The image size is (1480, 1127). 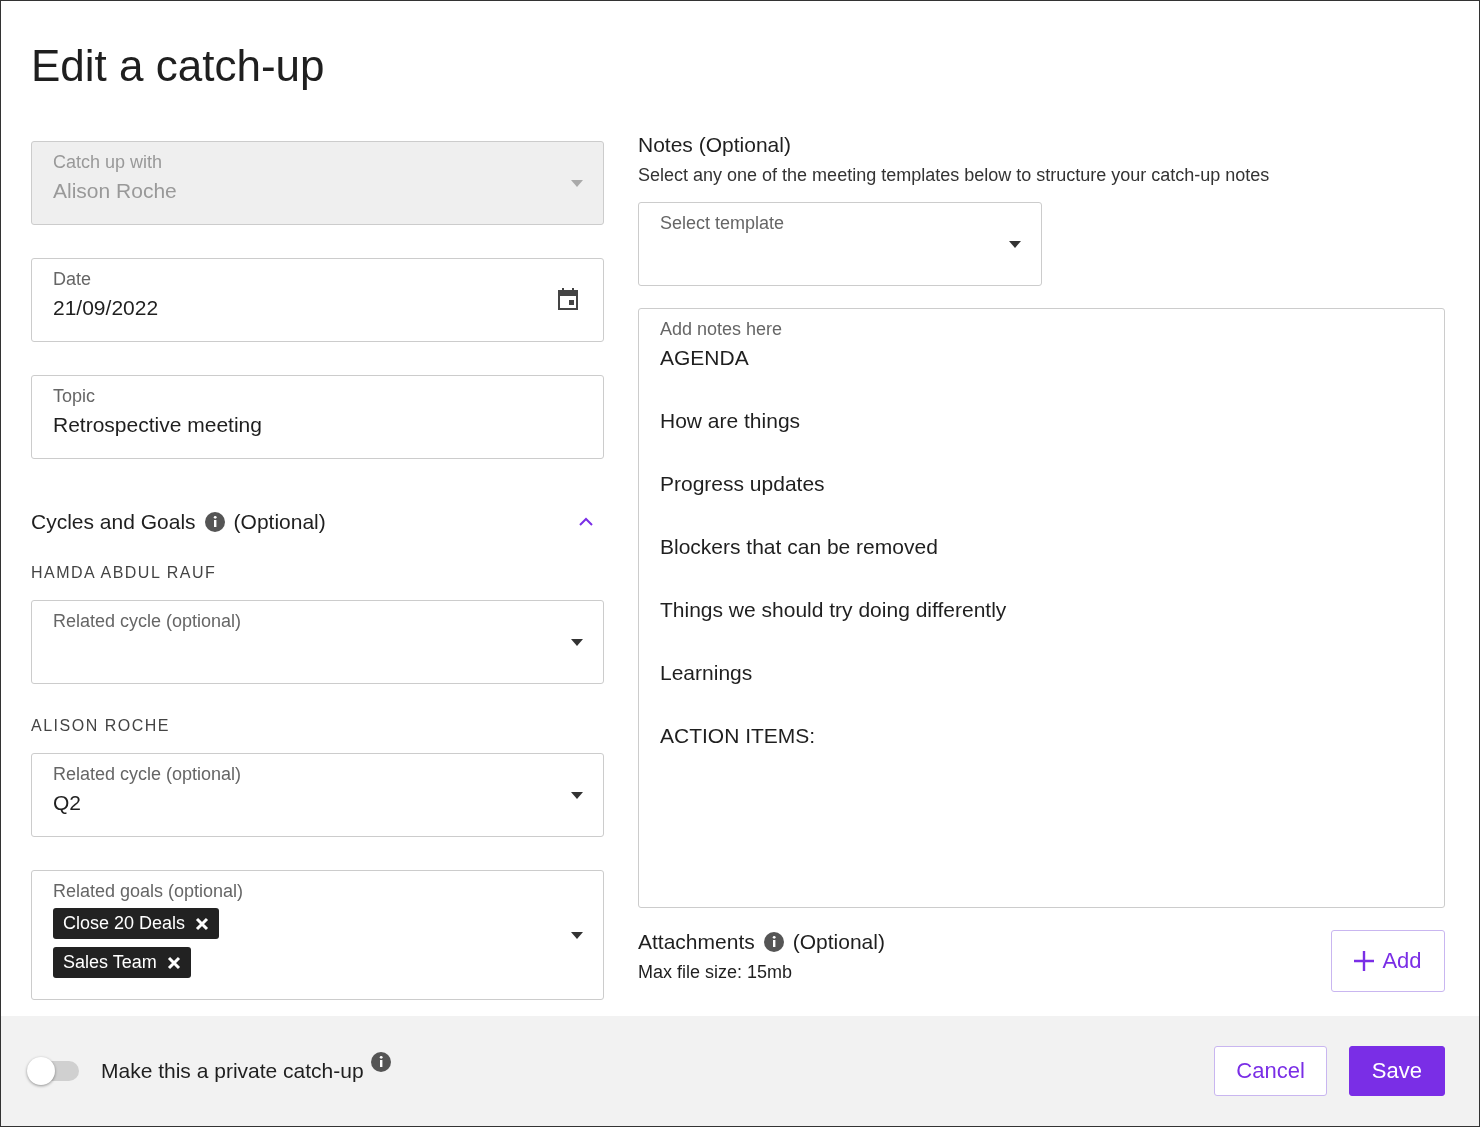 What do you see at coordinates (73, 279) in the screenshot?
I see `field-label: Date` at bounding box center [73, 279].